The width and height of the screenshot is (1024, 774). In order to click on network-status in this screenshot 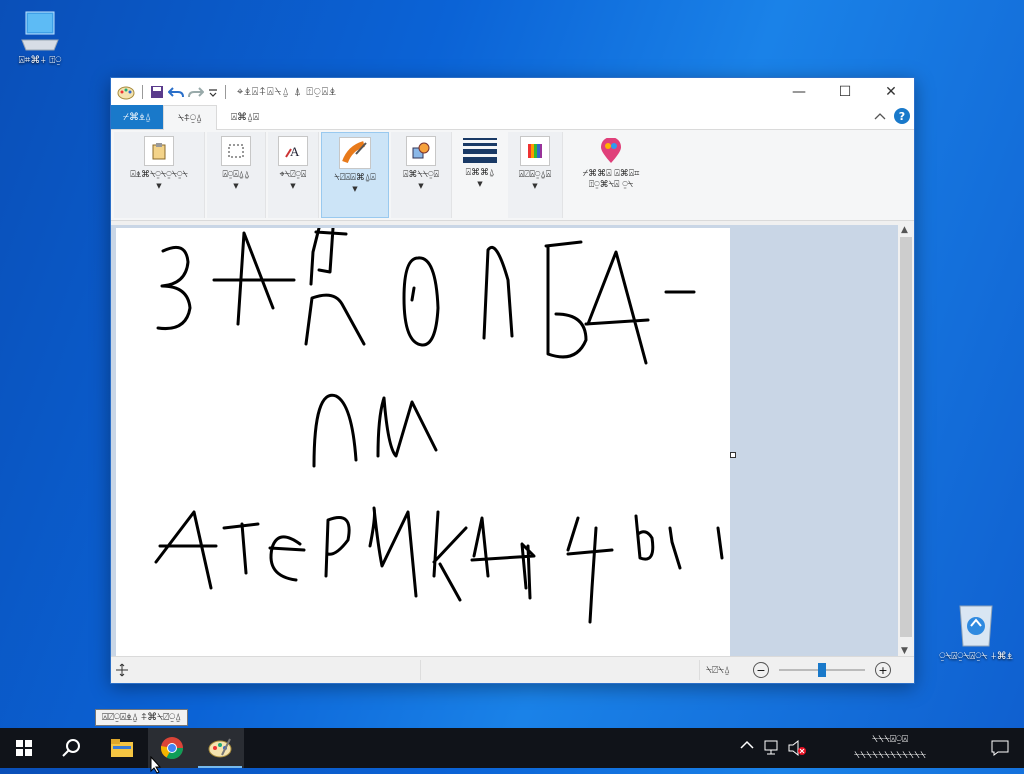, I will do `click(773, 749)`.